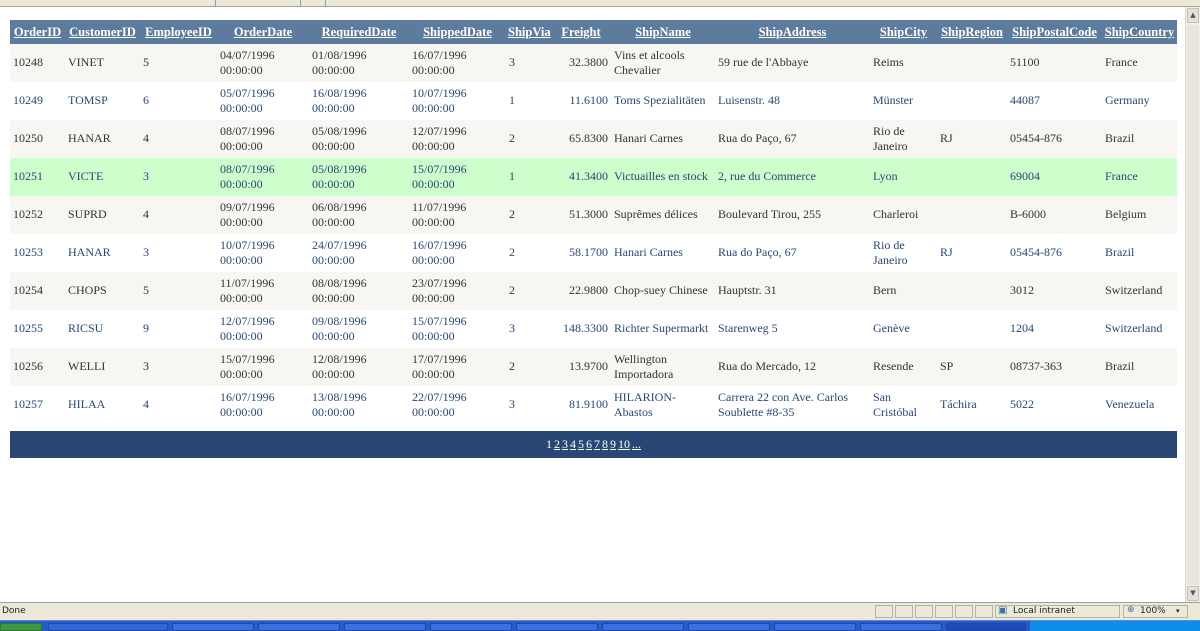 Image resolution: width=1200 pixels, height=631 pixels. Describe the element at coordinates (573, 444) in the screenshot. I see `pager-page-link: 4` at that location.